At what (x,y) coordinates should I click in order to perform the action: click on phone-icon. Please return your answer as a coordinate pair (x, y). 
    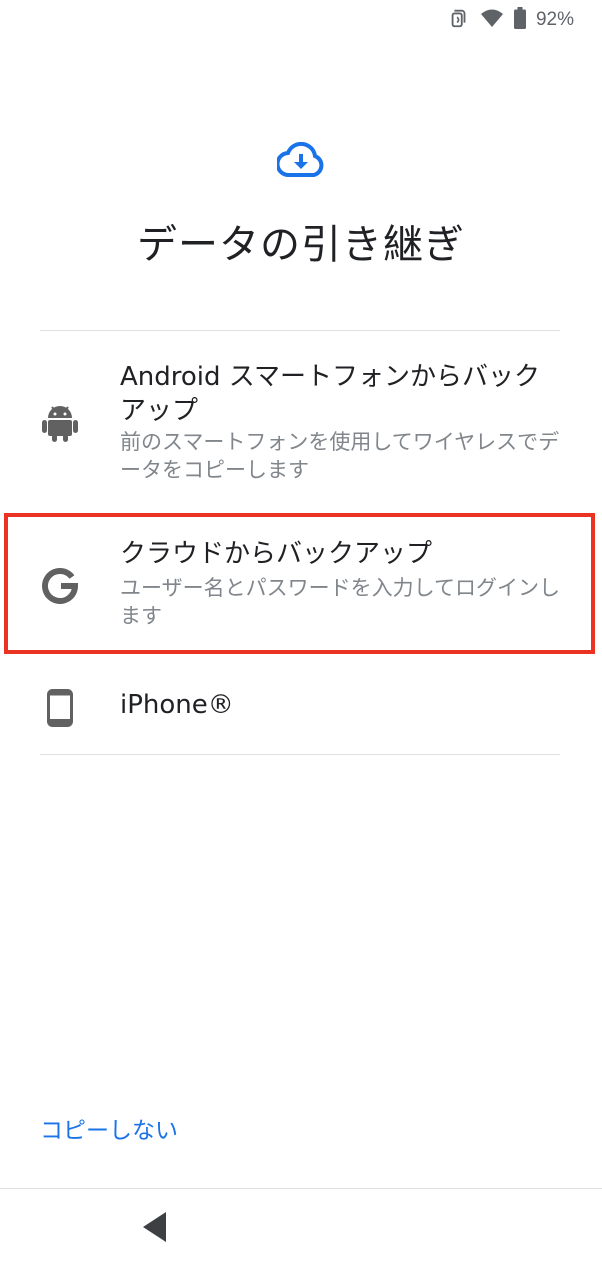
    Looking at the image, I should click on (60, 708).